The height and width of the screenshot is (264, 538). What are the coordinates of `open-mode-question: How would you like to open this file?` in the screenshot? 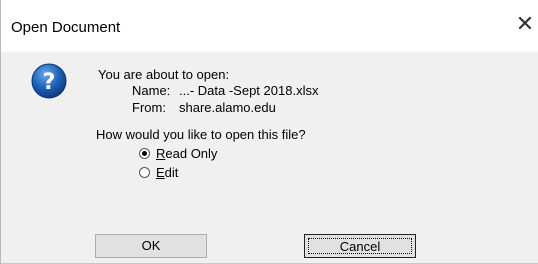 It's located at (201, 134).